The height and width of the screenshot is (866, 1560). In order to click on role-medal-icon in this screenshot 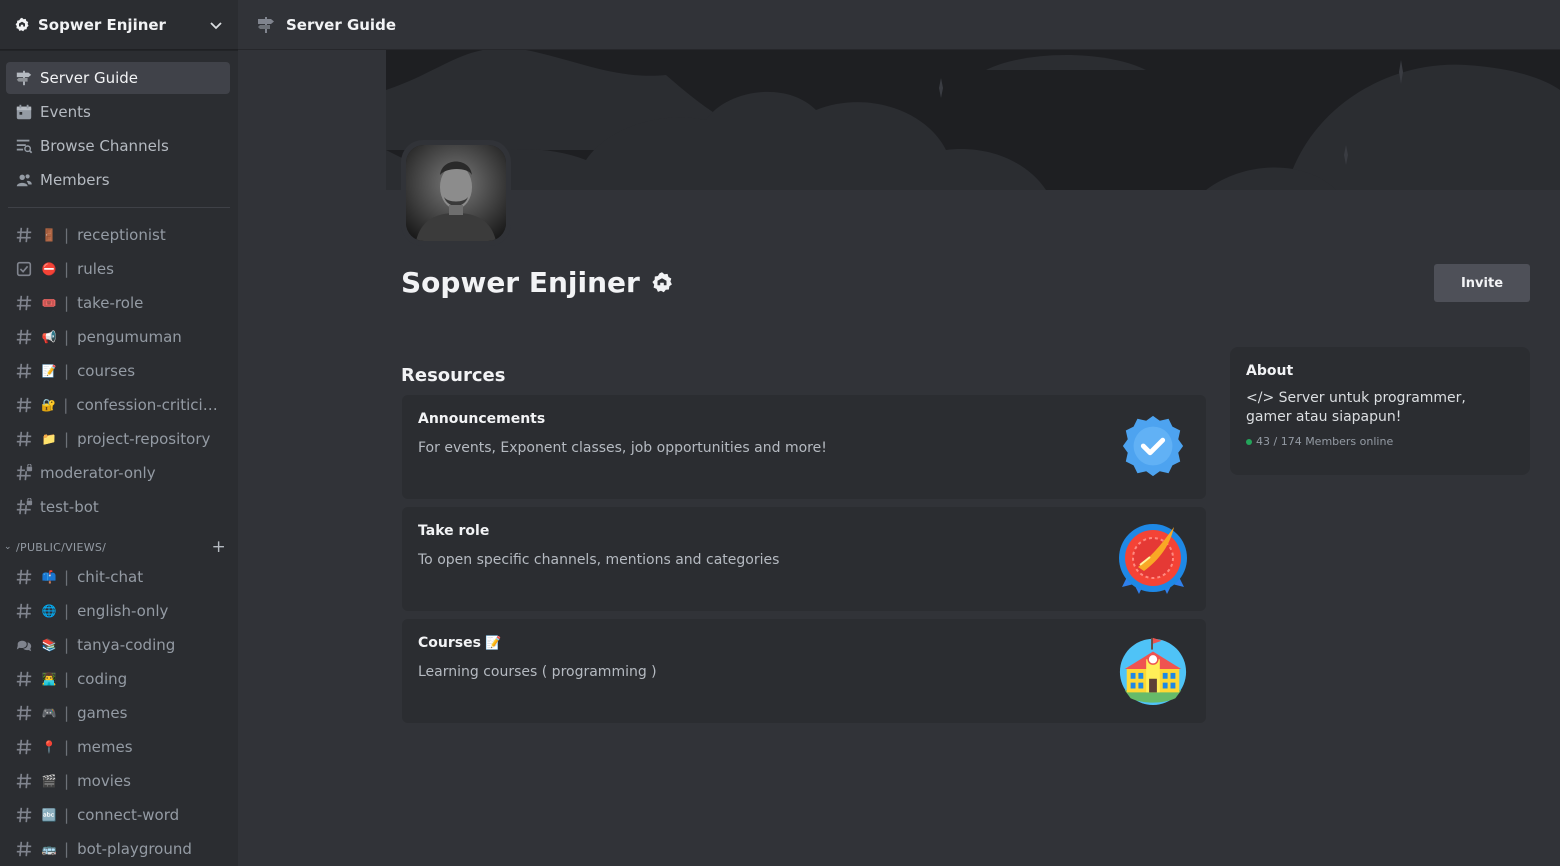, I will do `click(1153, 558)`.